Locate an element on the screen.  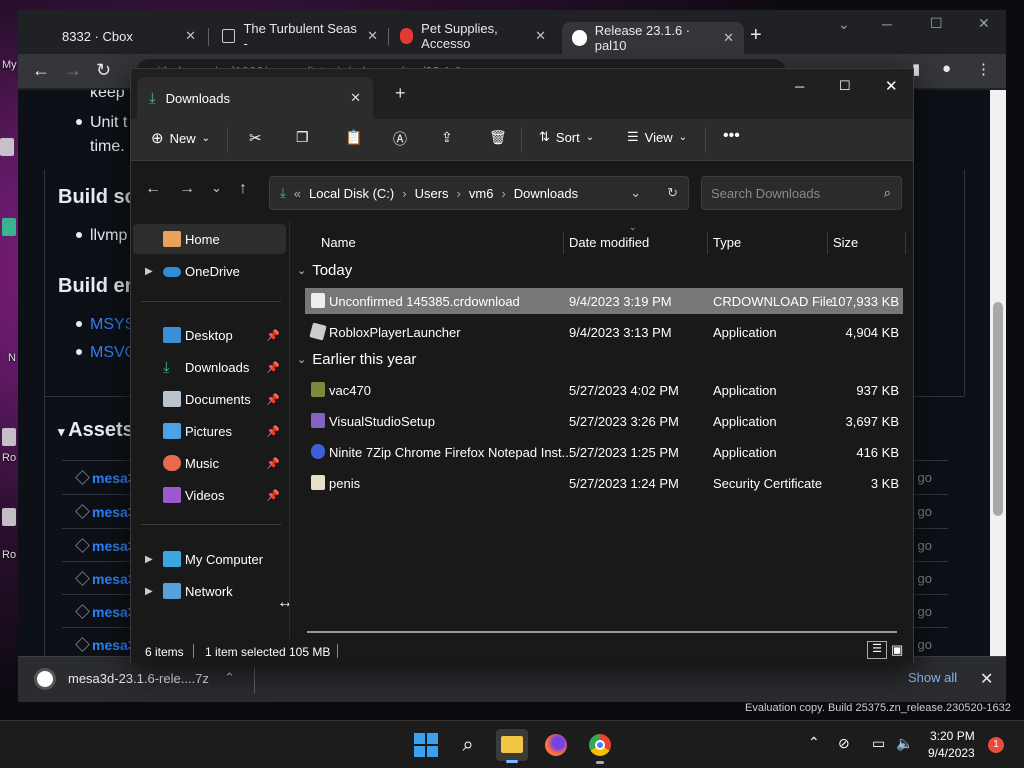
address-dropdown-icon: ⌄ is located at coordinates (635, 193).